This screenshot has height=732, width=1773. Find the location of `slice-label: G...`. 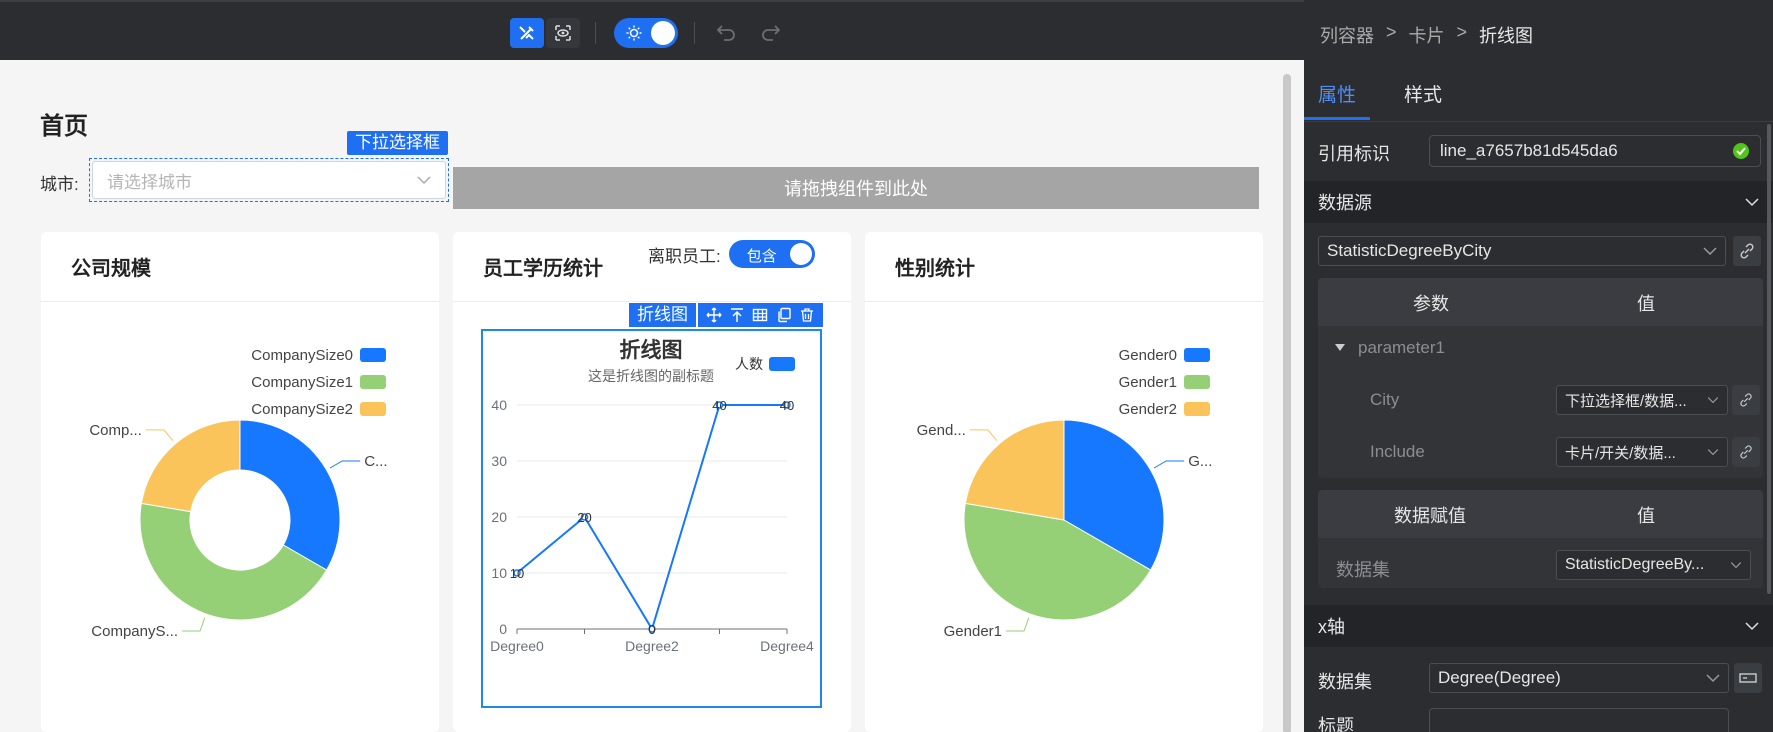

slice-label: G... is located at coordinates (1200, 461).